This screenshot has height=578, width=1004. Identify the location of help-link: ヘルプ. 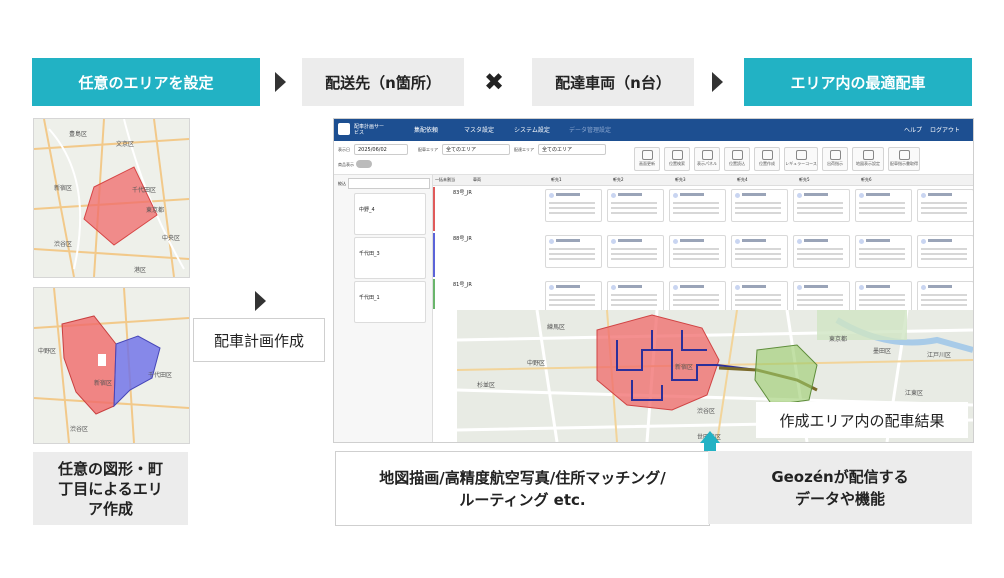
(913, 129).